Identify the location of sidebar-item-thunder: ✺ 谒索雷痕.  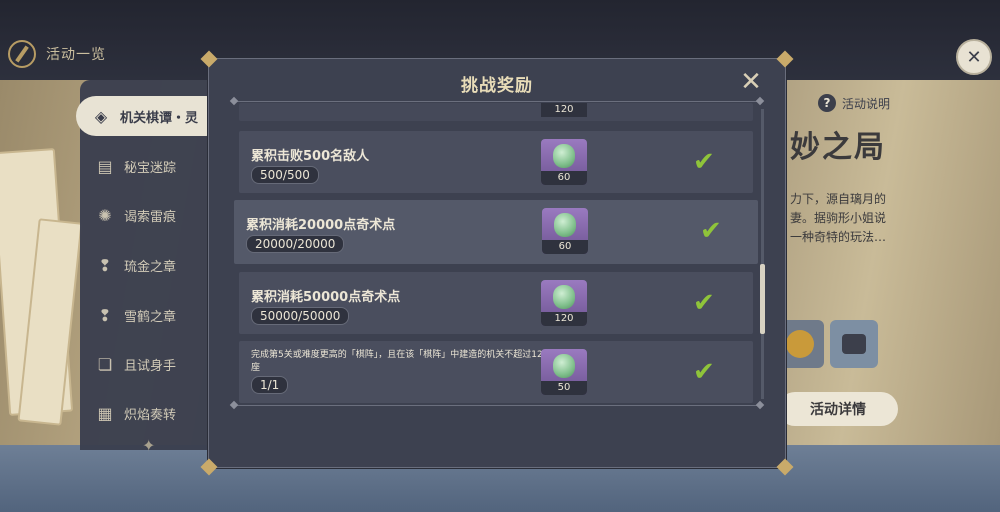
(150, 215).